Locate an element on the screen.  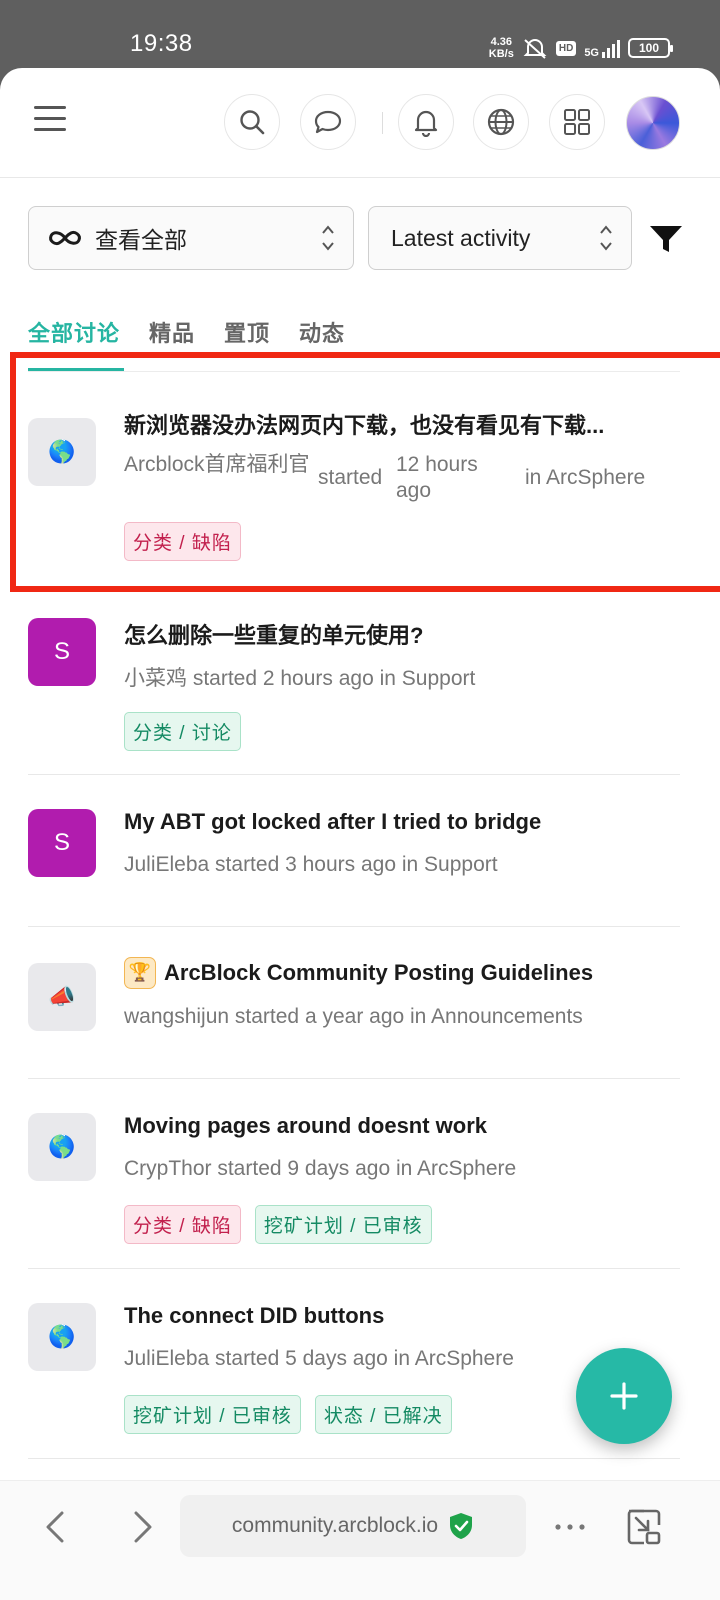
topic-tags: 分类 / 缺陷 is located at coordinates (182, 541).